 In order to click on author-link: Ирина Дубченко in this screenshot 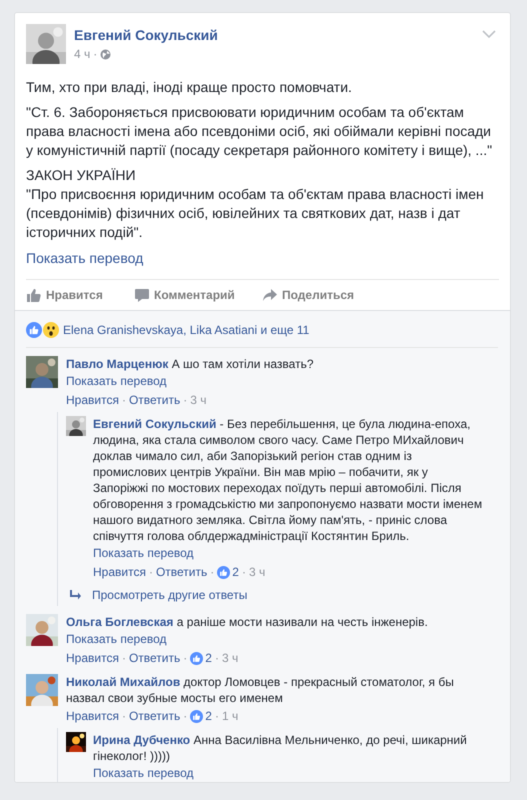, I will do `click(141, 740)`.